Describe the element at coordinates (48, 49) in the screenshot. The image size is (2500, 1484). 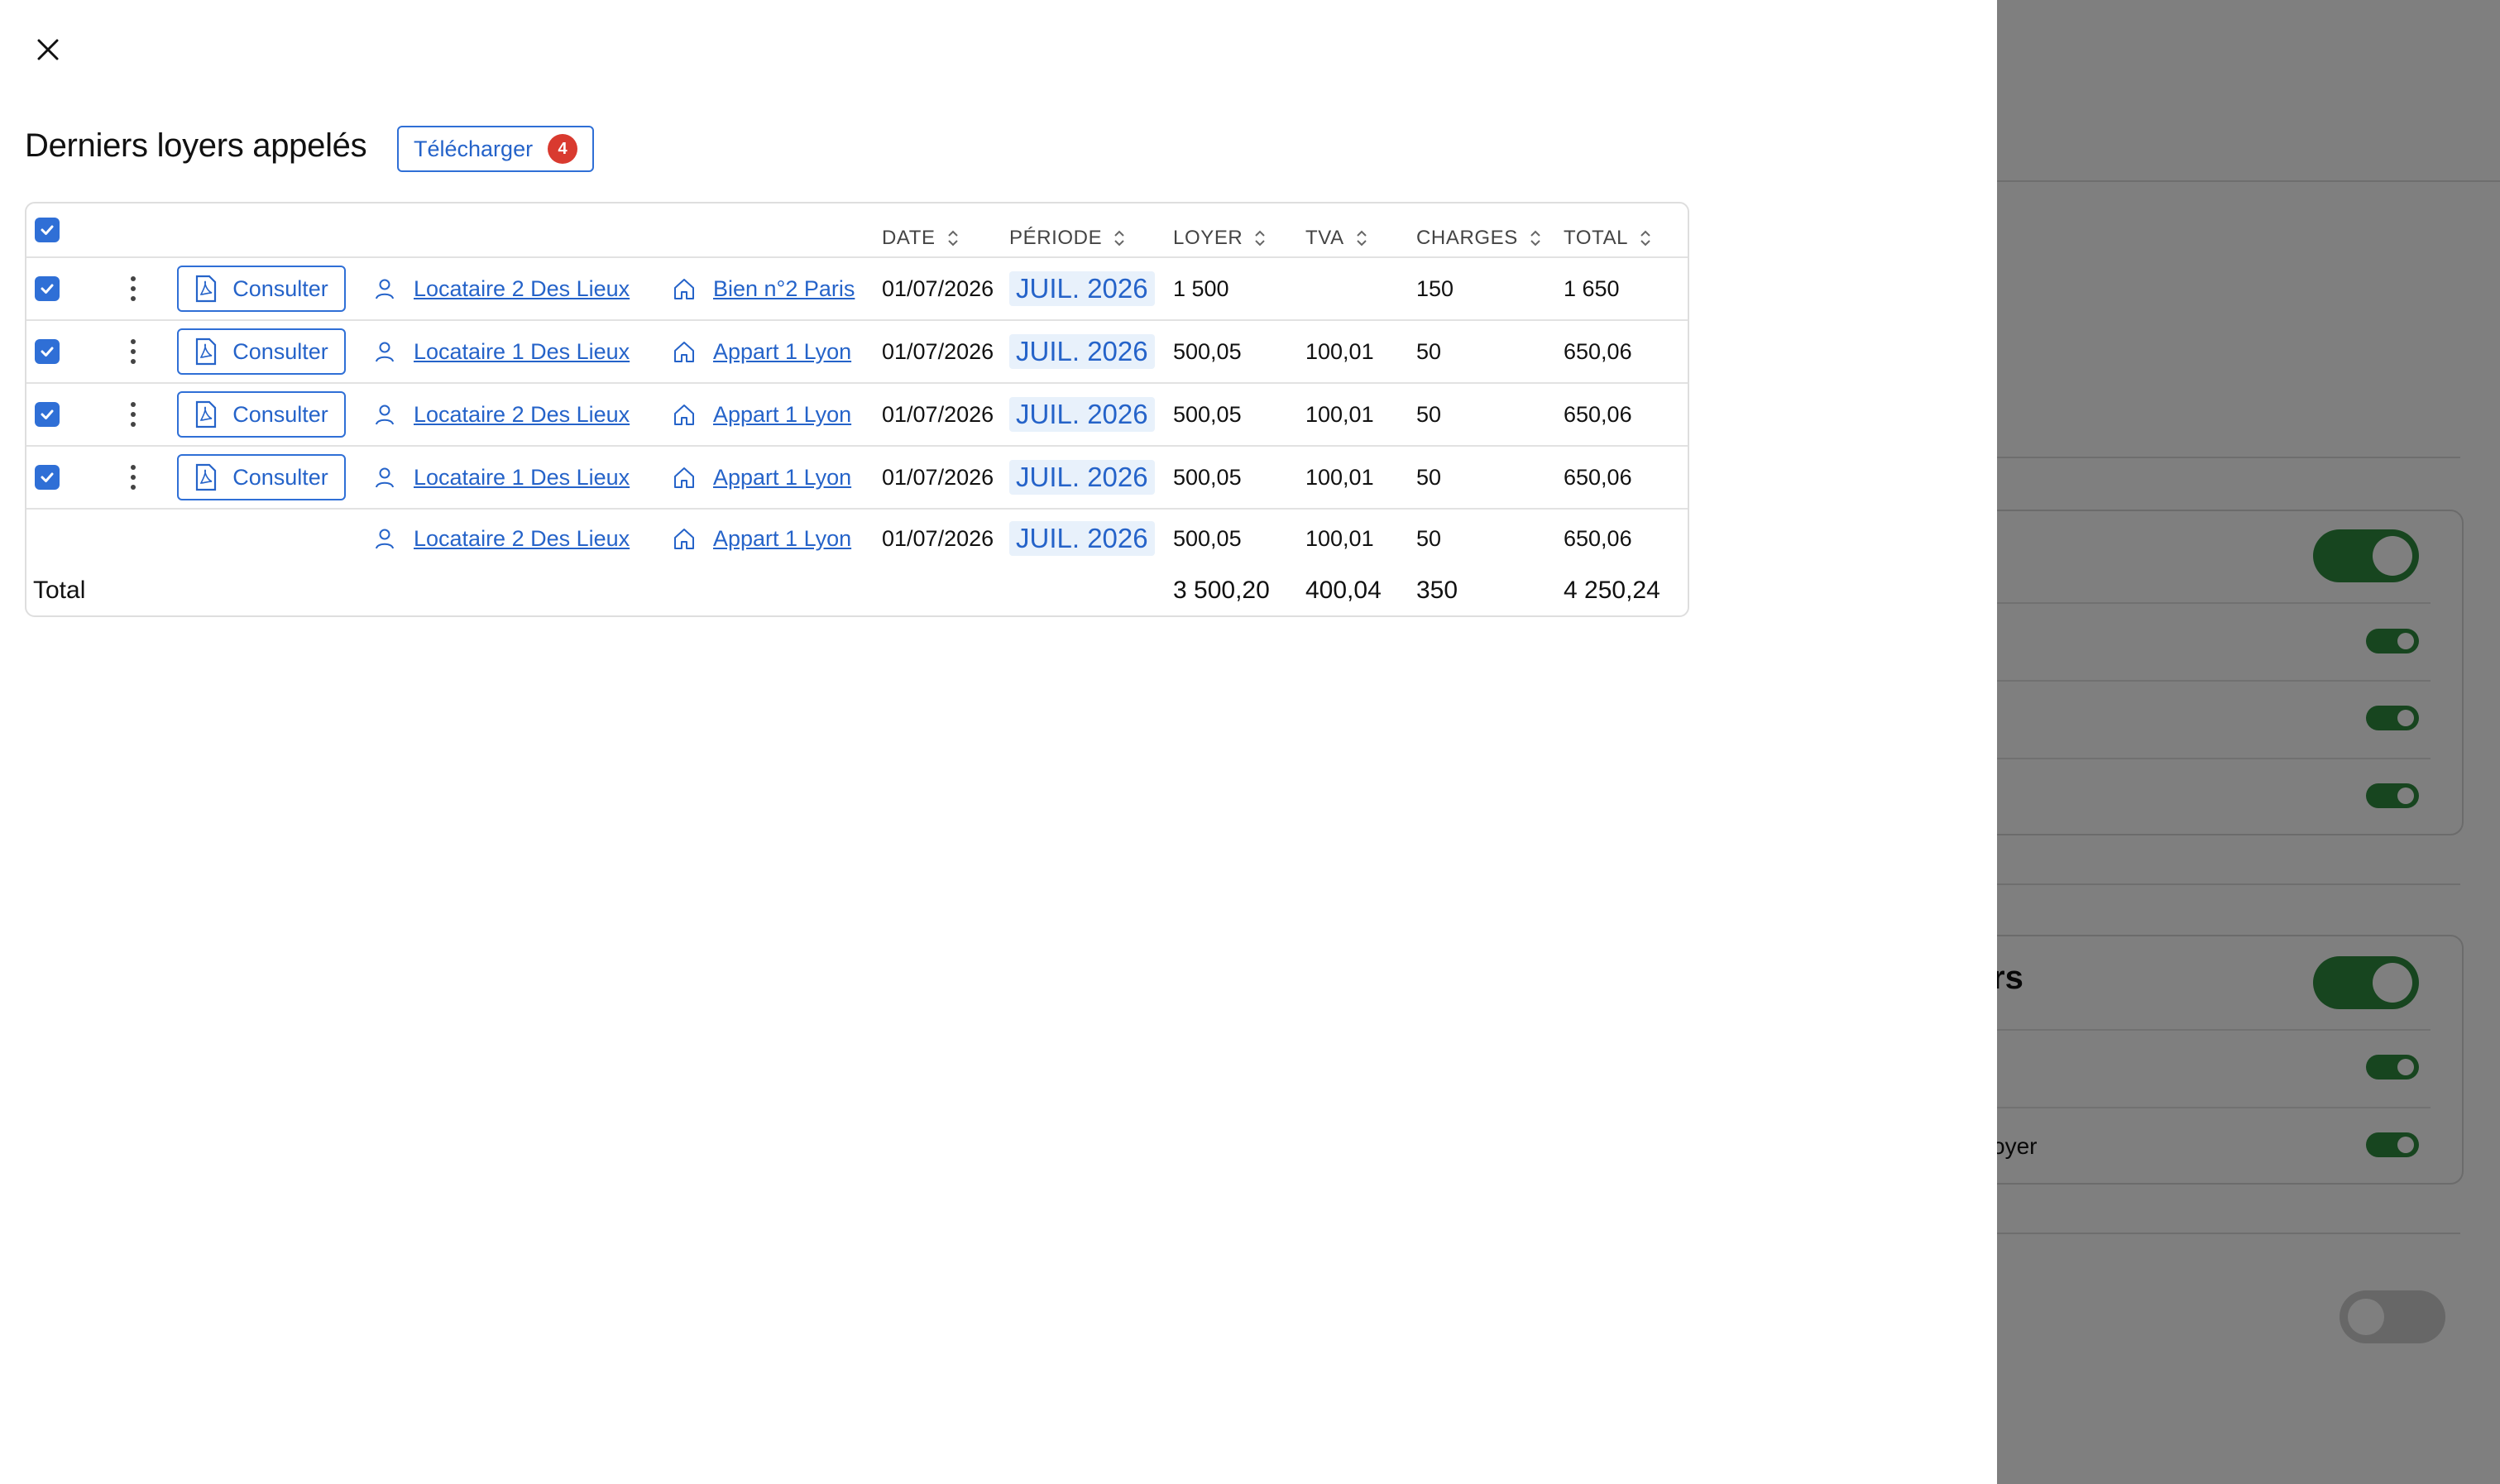
I see `close-button` at that location.